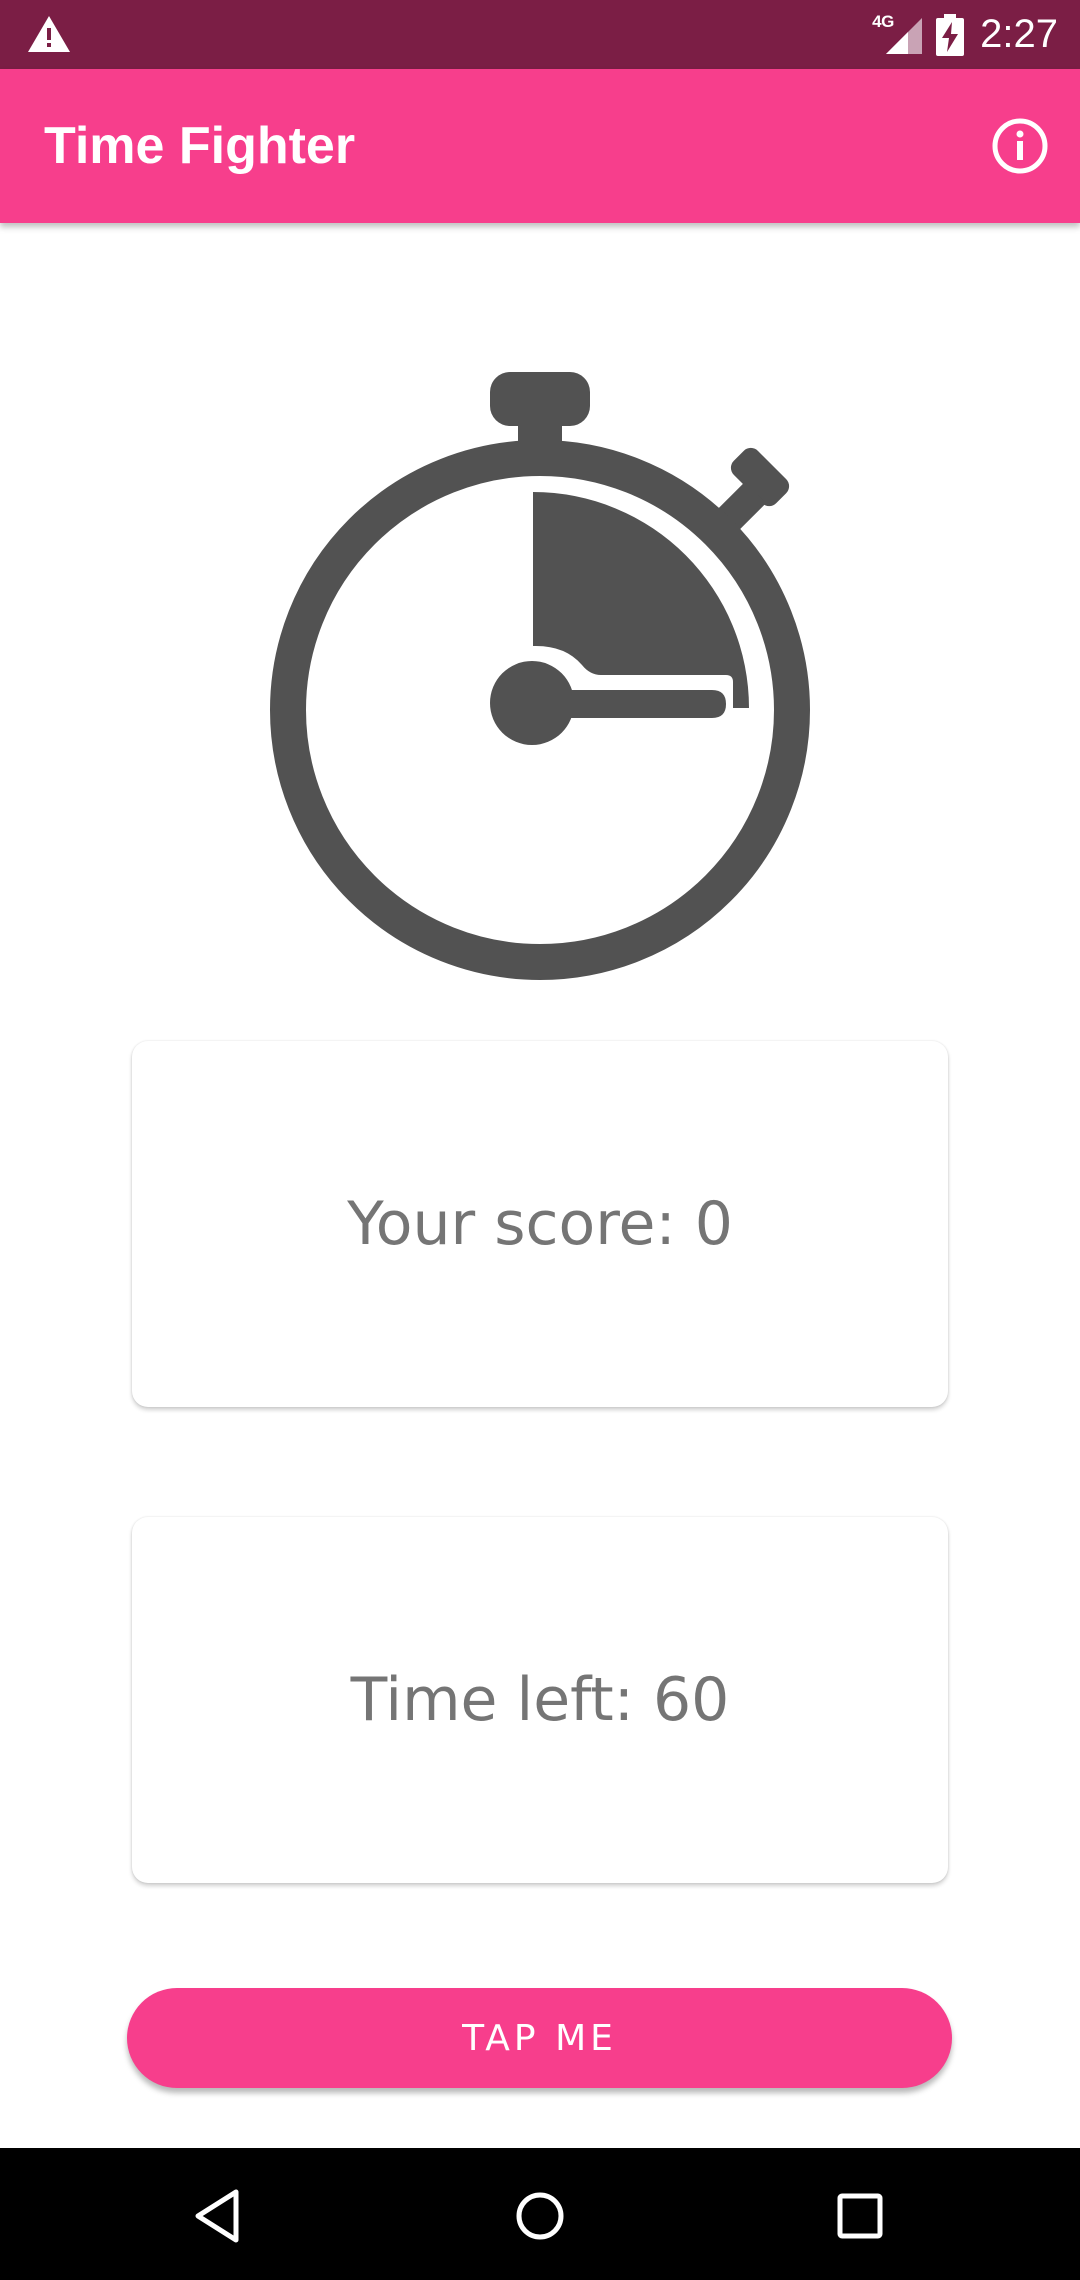  I want to click on status-time: 2:27, so click(1019, 34).